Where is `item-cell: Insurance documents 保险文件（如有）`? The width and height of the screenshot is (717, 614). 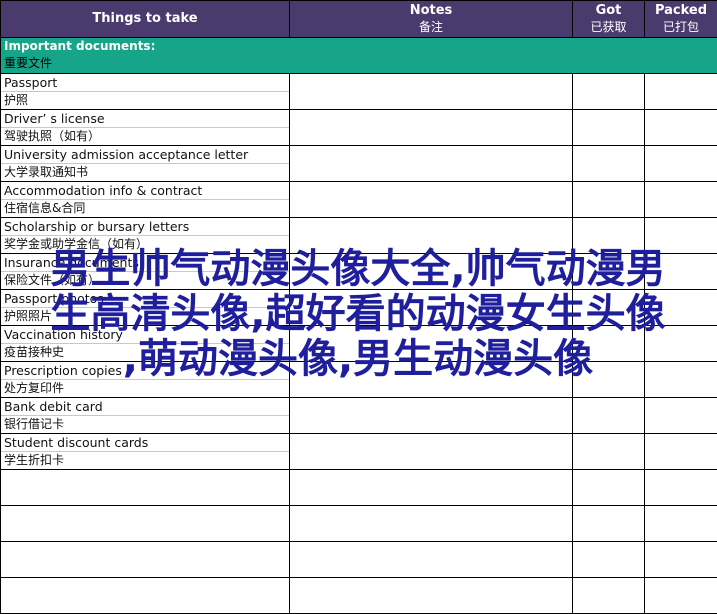
item-cell: Insurance documents 保险文件（如有） is located at coordinates (145, 271).